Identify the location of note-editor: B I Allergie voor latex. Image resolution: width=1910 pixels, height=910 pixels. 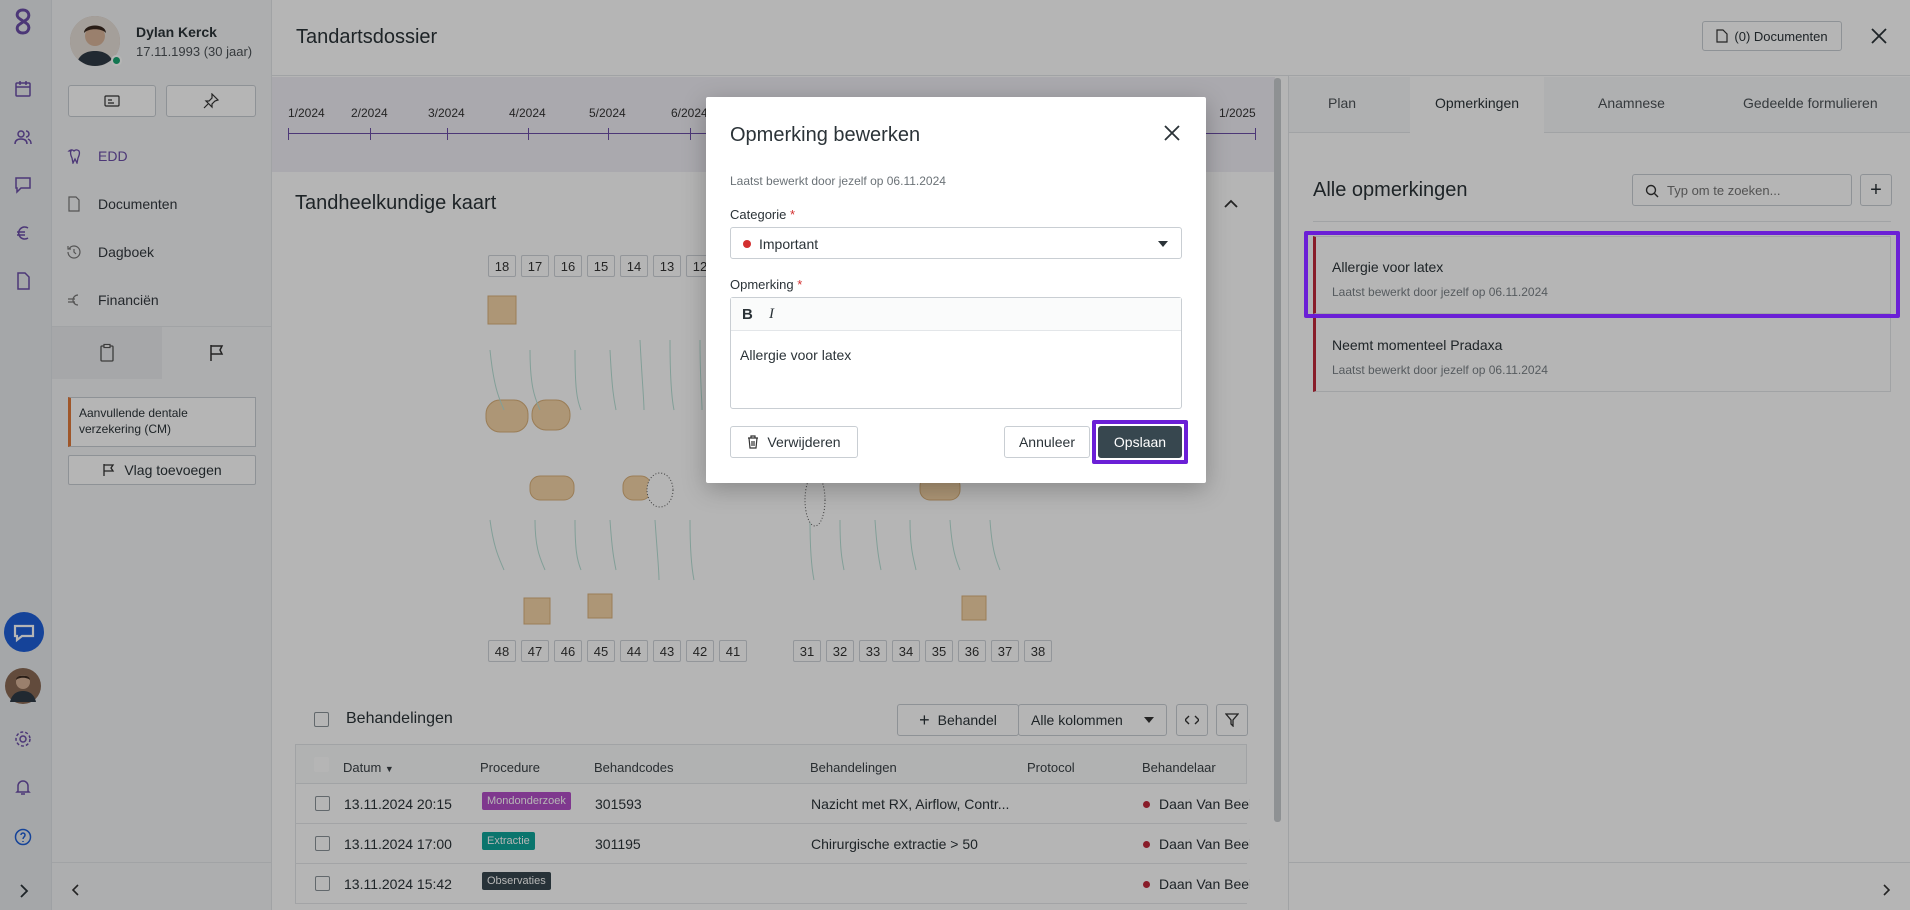
(956, 353).